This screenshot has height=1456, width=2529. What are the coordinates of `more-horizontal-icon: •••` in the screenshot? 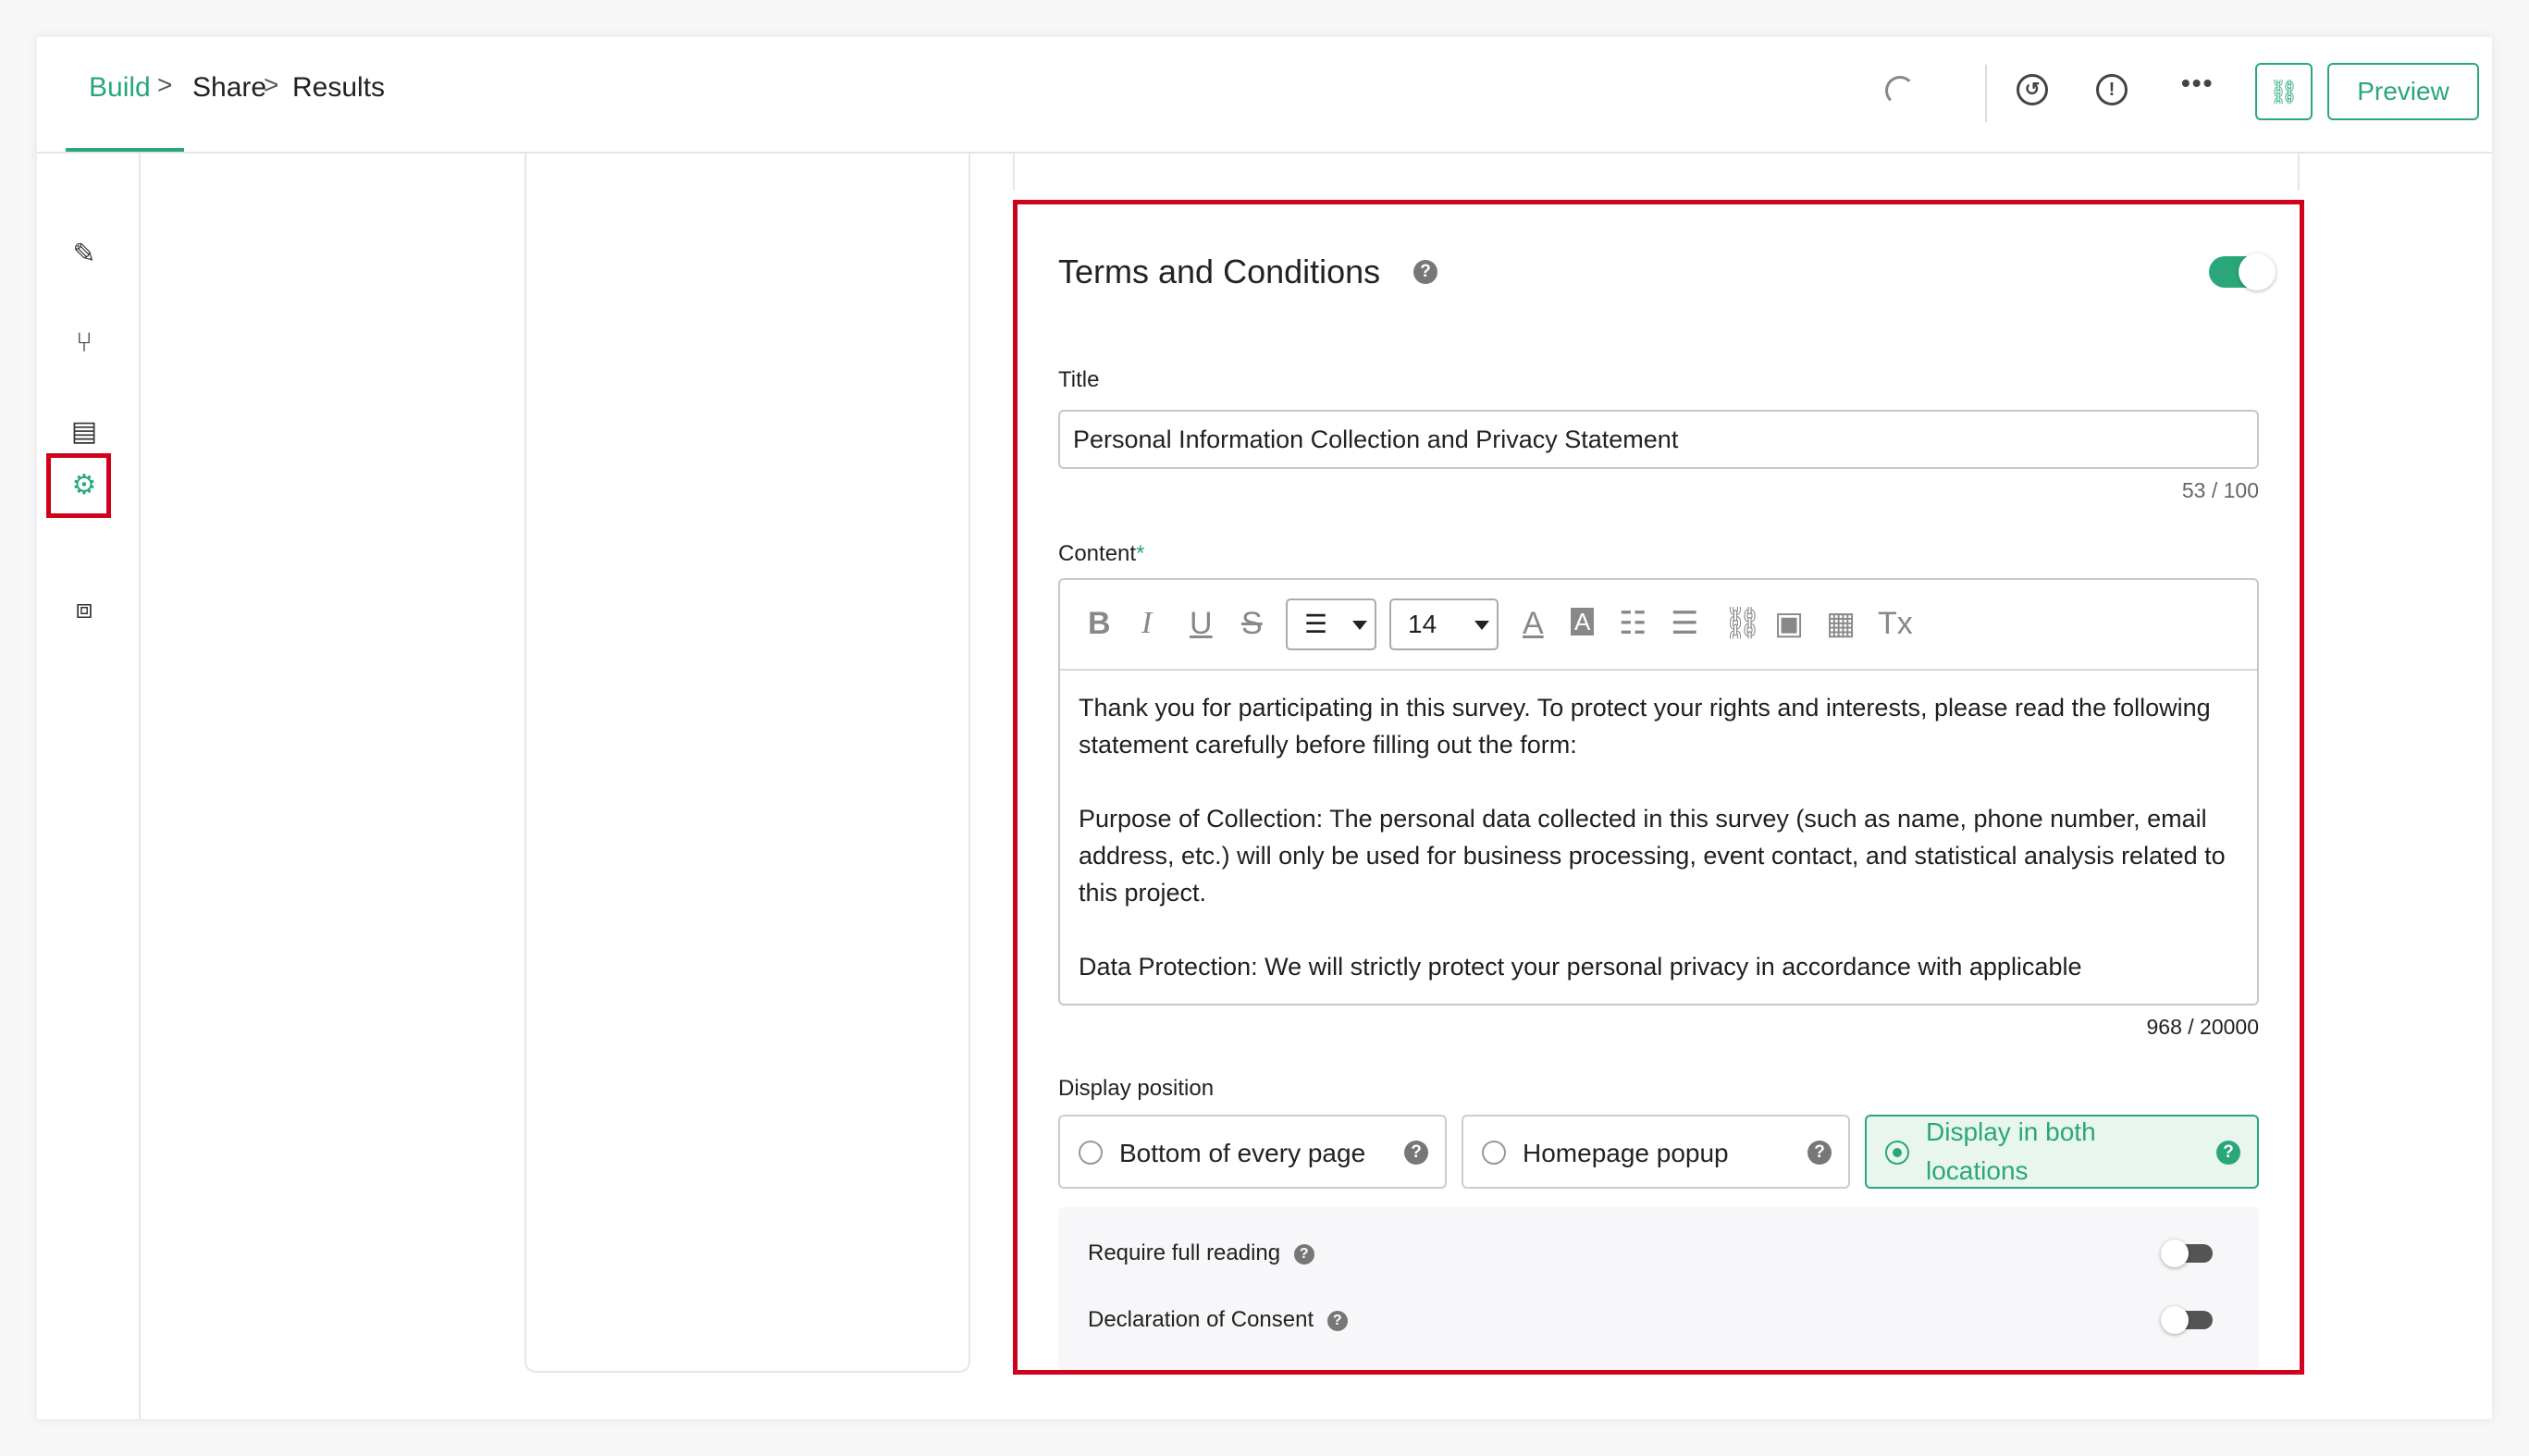 It's located at (2197, 83).